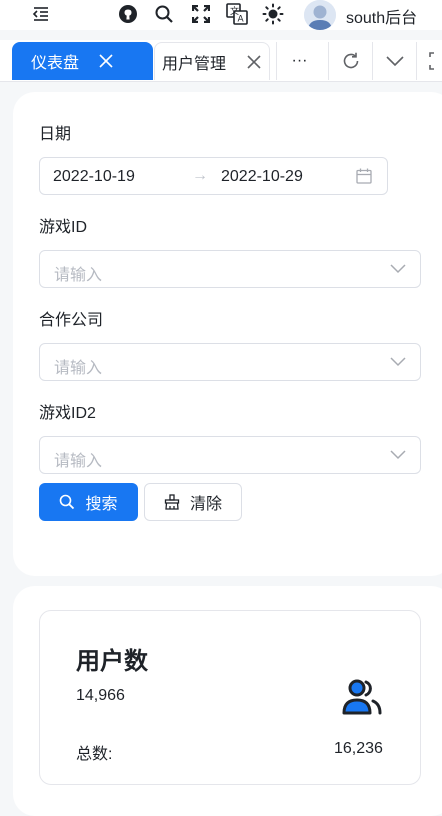 The image size is (442, 816). What do you see at coordinates (101, 504) in the screenshot?
I see `search-button-label: 搜索` at bounding box center [101, 504].